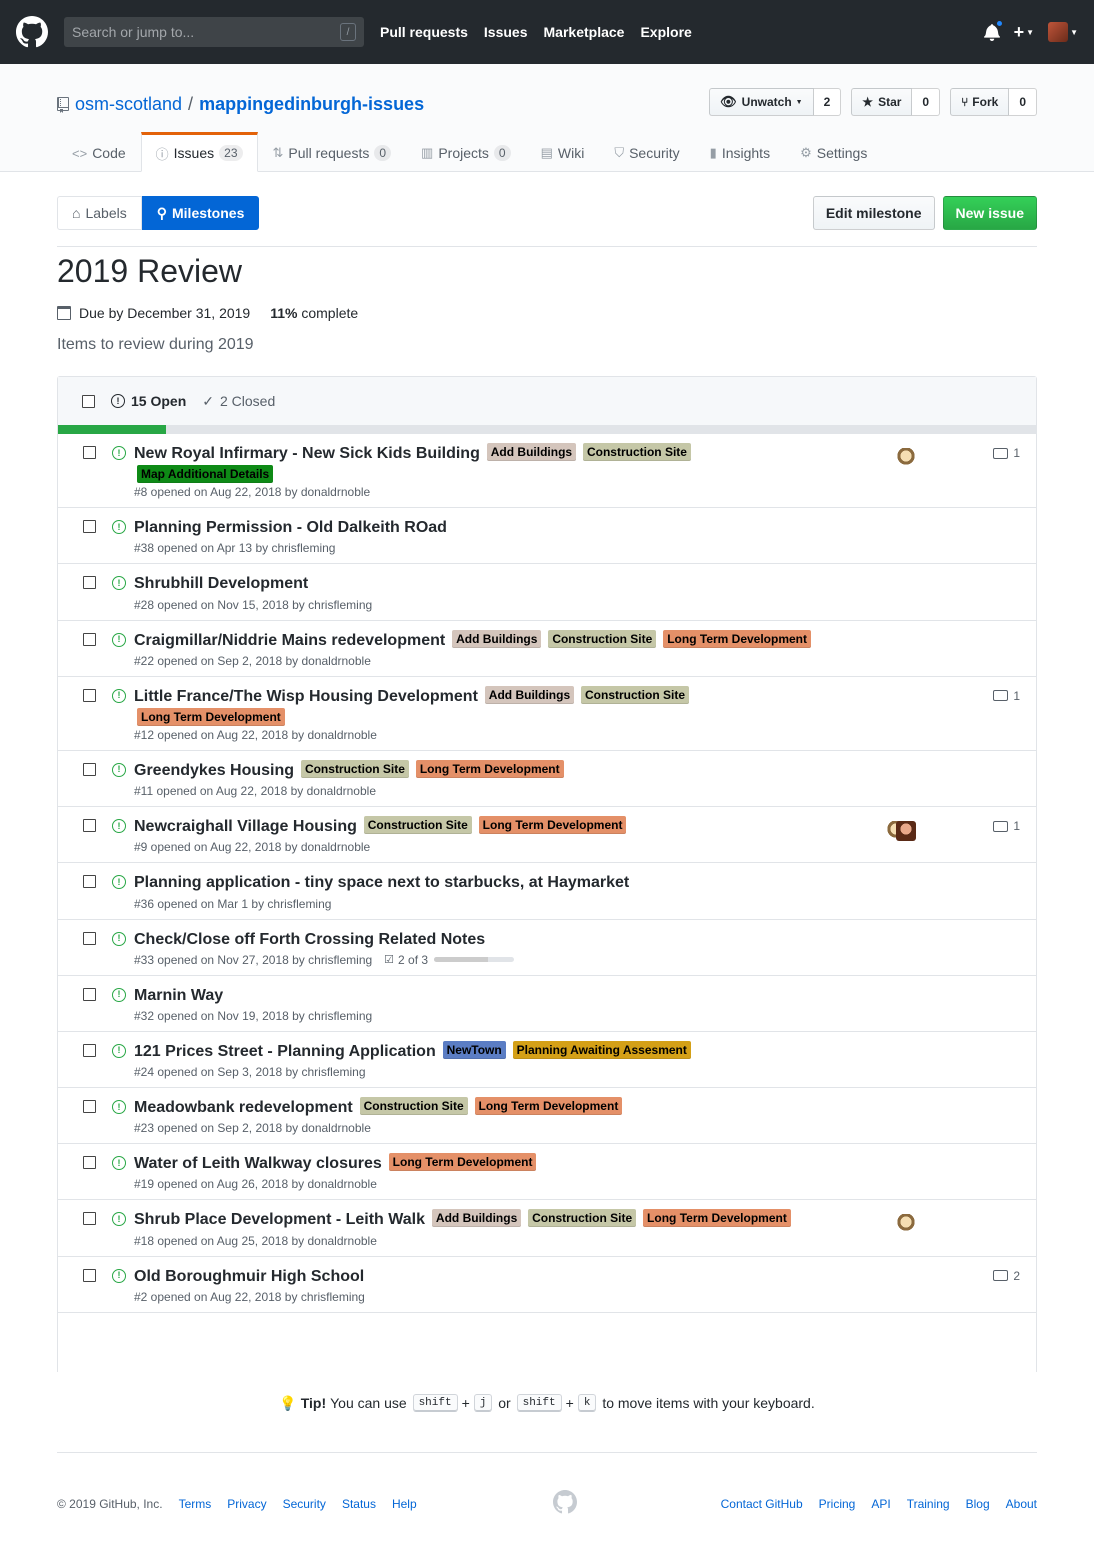  Describe the element at coordinates (290, 527) in the screenshot. I see `issue-title-link: Planning Permission - Old Dalkeith ROad` at that location.